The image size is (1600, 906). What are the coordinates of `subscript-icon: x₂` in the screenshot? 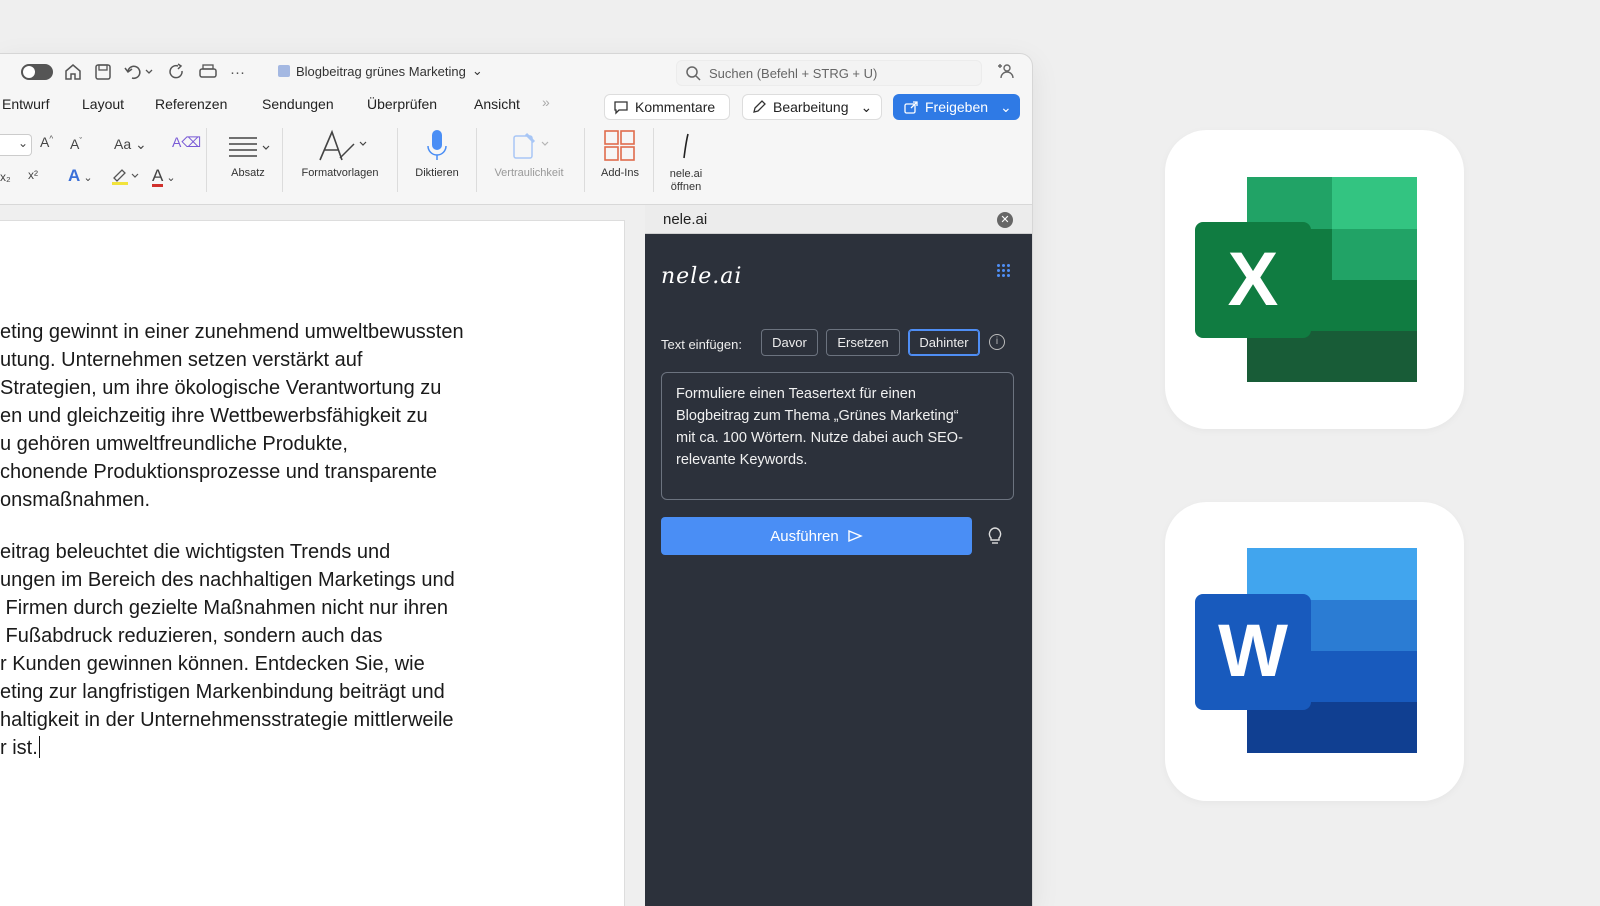 It's located at (5, 177).